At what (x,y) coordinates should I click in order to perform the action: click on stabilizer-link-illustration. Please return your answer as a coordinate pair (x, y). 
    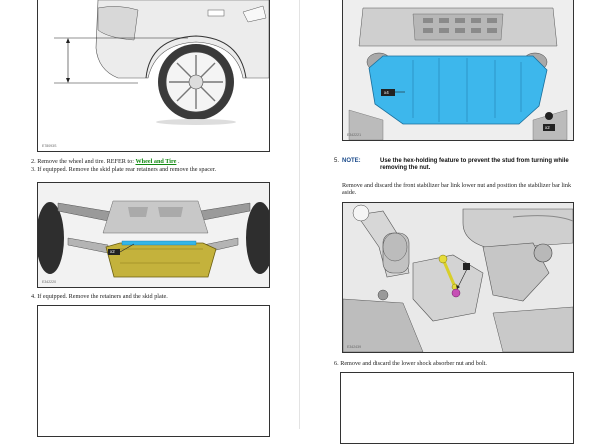
    Looking at the image, I should click on (458, 277).